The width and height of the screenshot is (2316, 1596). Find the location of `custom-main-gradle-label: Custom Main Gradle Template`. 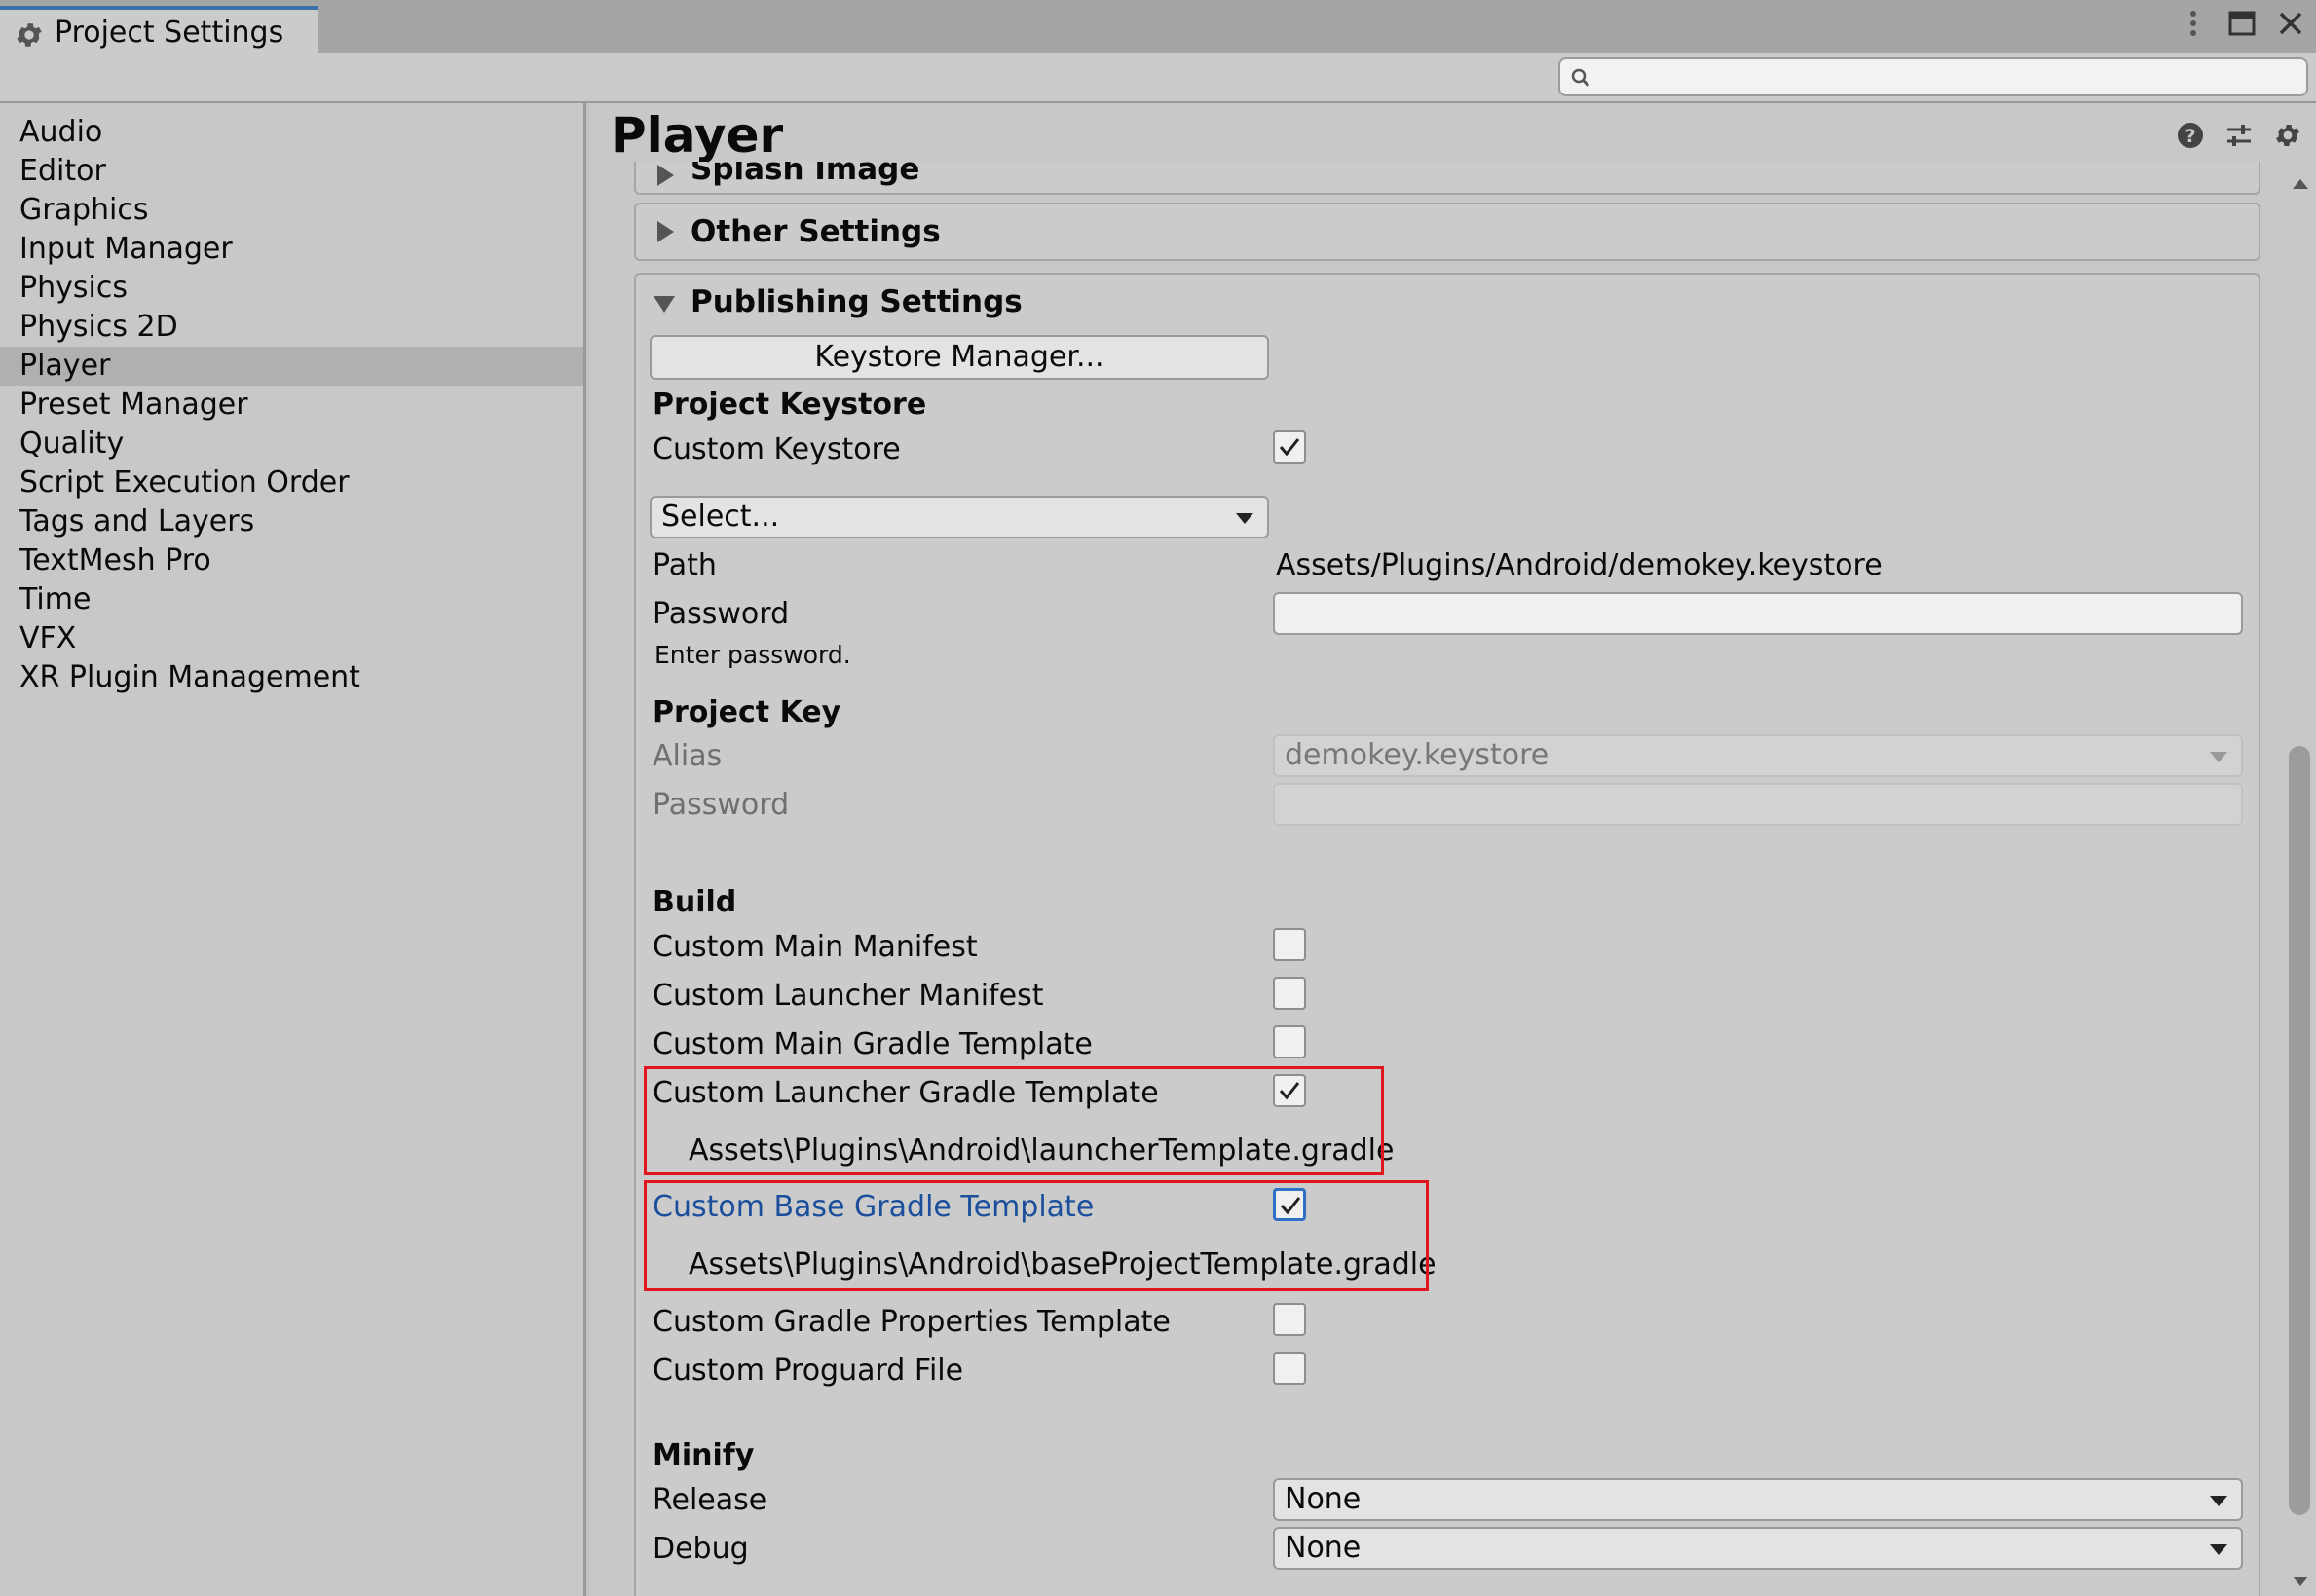

custom-main-gradle-label: Custom Main Gradle Template is located at coordinates (873, 1044).